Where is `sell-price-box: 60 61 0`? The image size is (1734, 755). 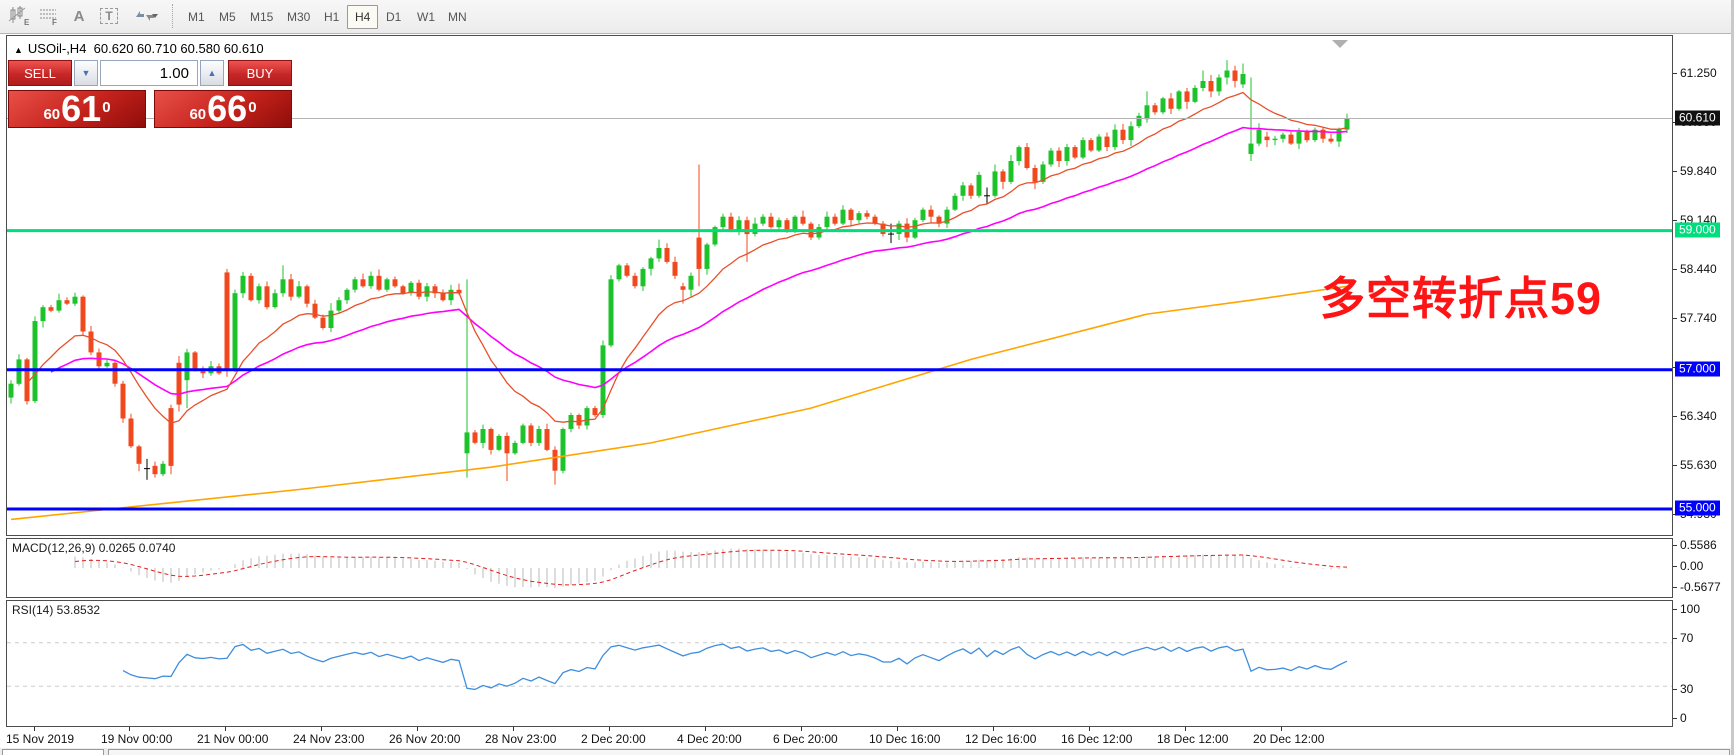 sell-price-box: 60 61 0 is located at coordinates (77, 109).